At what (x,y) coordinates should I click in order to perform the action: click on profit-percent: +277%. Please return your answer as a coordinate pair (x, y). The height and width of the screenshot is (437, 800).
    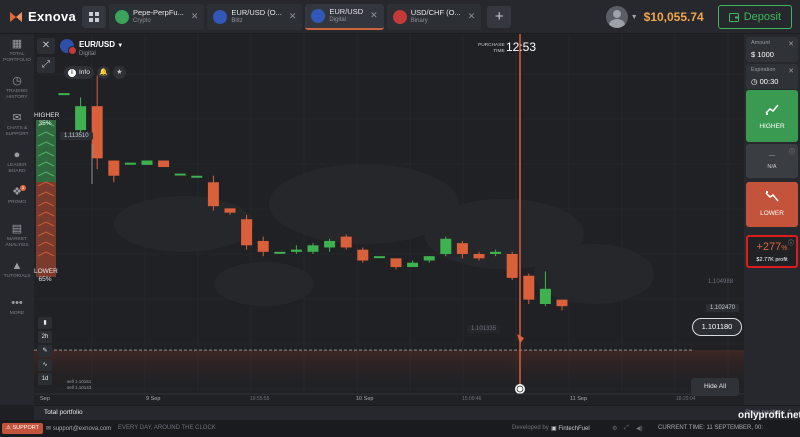
    Looking at the image, I should click on (772, 247).